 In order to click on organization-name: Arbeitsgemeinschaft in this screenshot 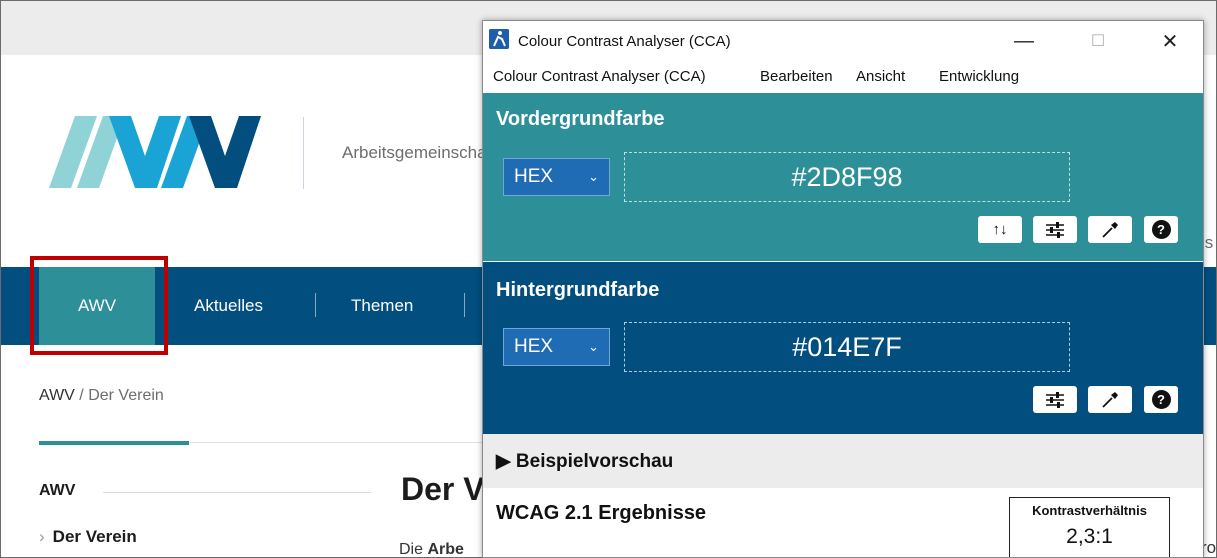, I will do `click(419, 152)`.